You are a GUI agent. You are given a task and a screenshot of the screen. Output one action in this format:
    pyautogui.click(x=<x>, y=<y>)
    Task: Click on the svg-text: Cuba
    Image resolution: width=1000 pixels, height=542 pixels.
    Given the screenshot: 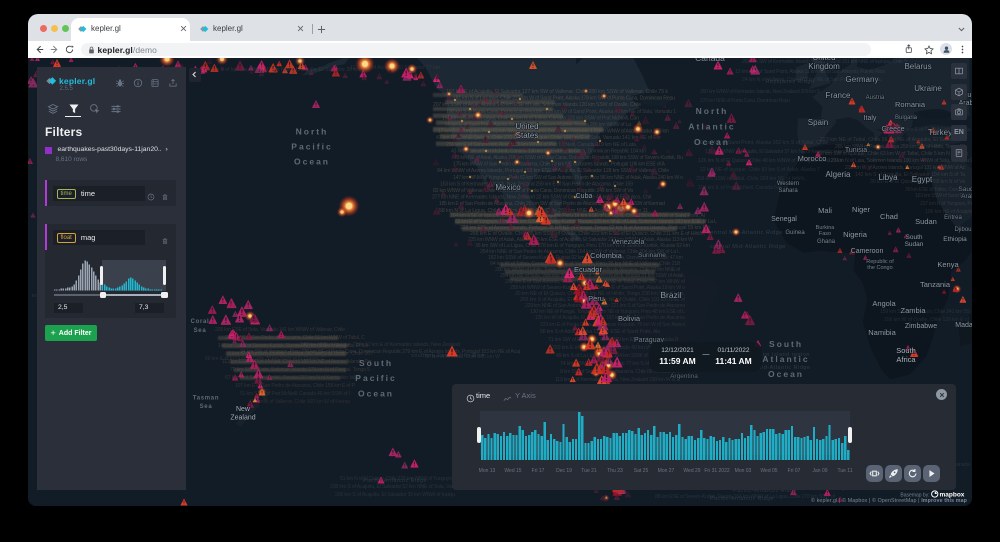 What is the action you would take?
    pyautogui.click(x=584, y=196)
    